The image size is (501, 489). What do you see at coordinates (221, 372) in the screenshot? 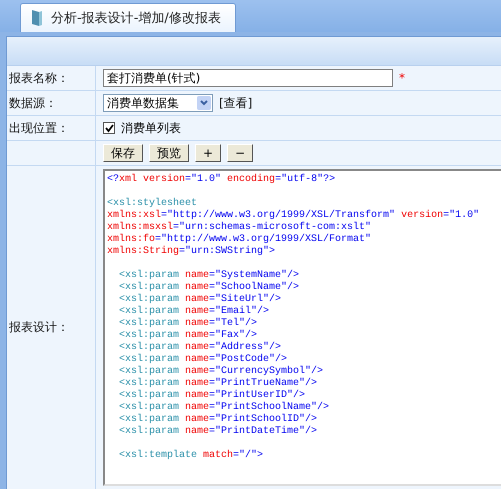
I see `code-line: <xsl:param name="CurrencySymbol"/>` at bounding box center [221, 372].